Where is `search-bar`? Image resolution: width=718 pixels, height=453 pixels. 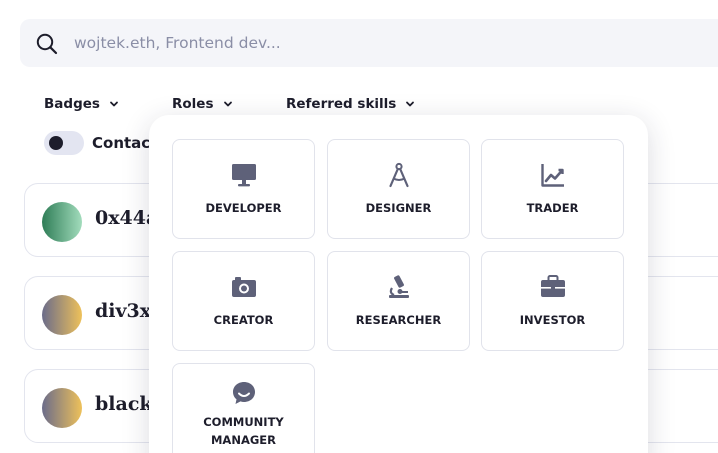
search-bar is located at coordinates (369, 43).